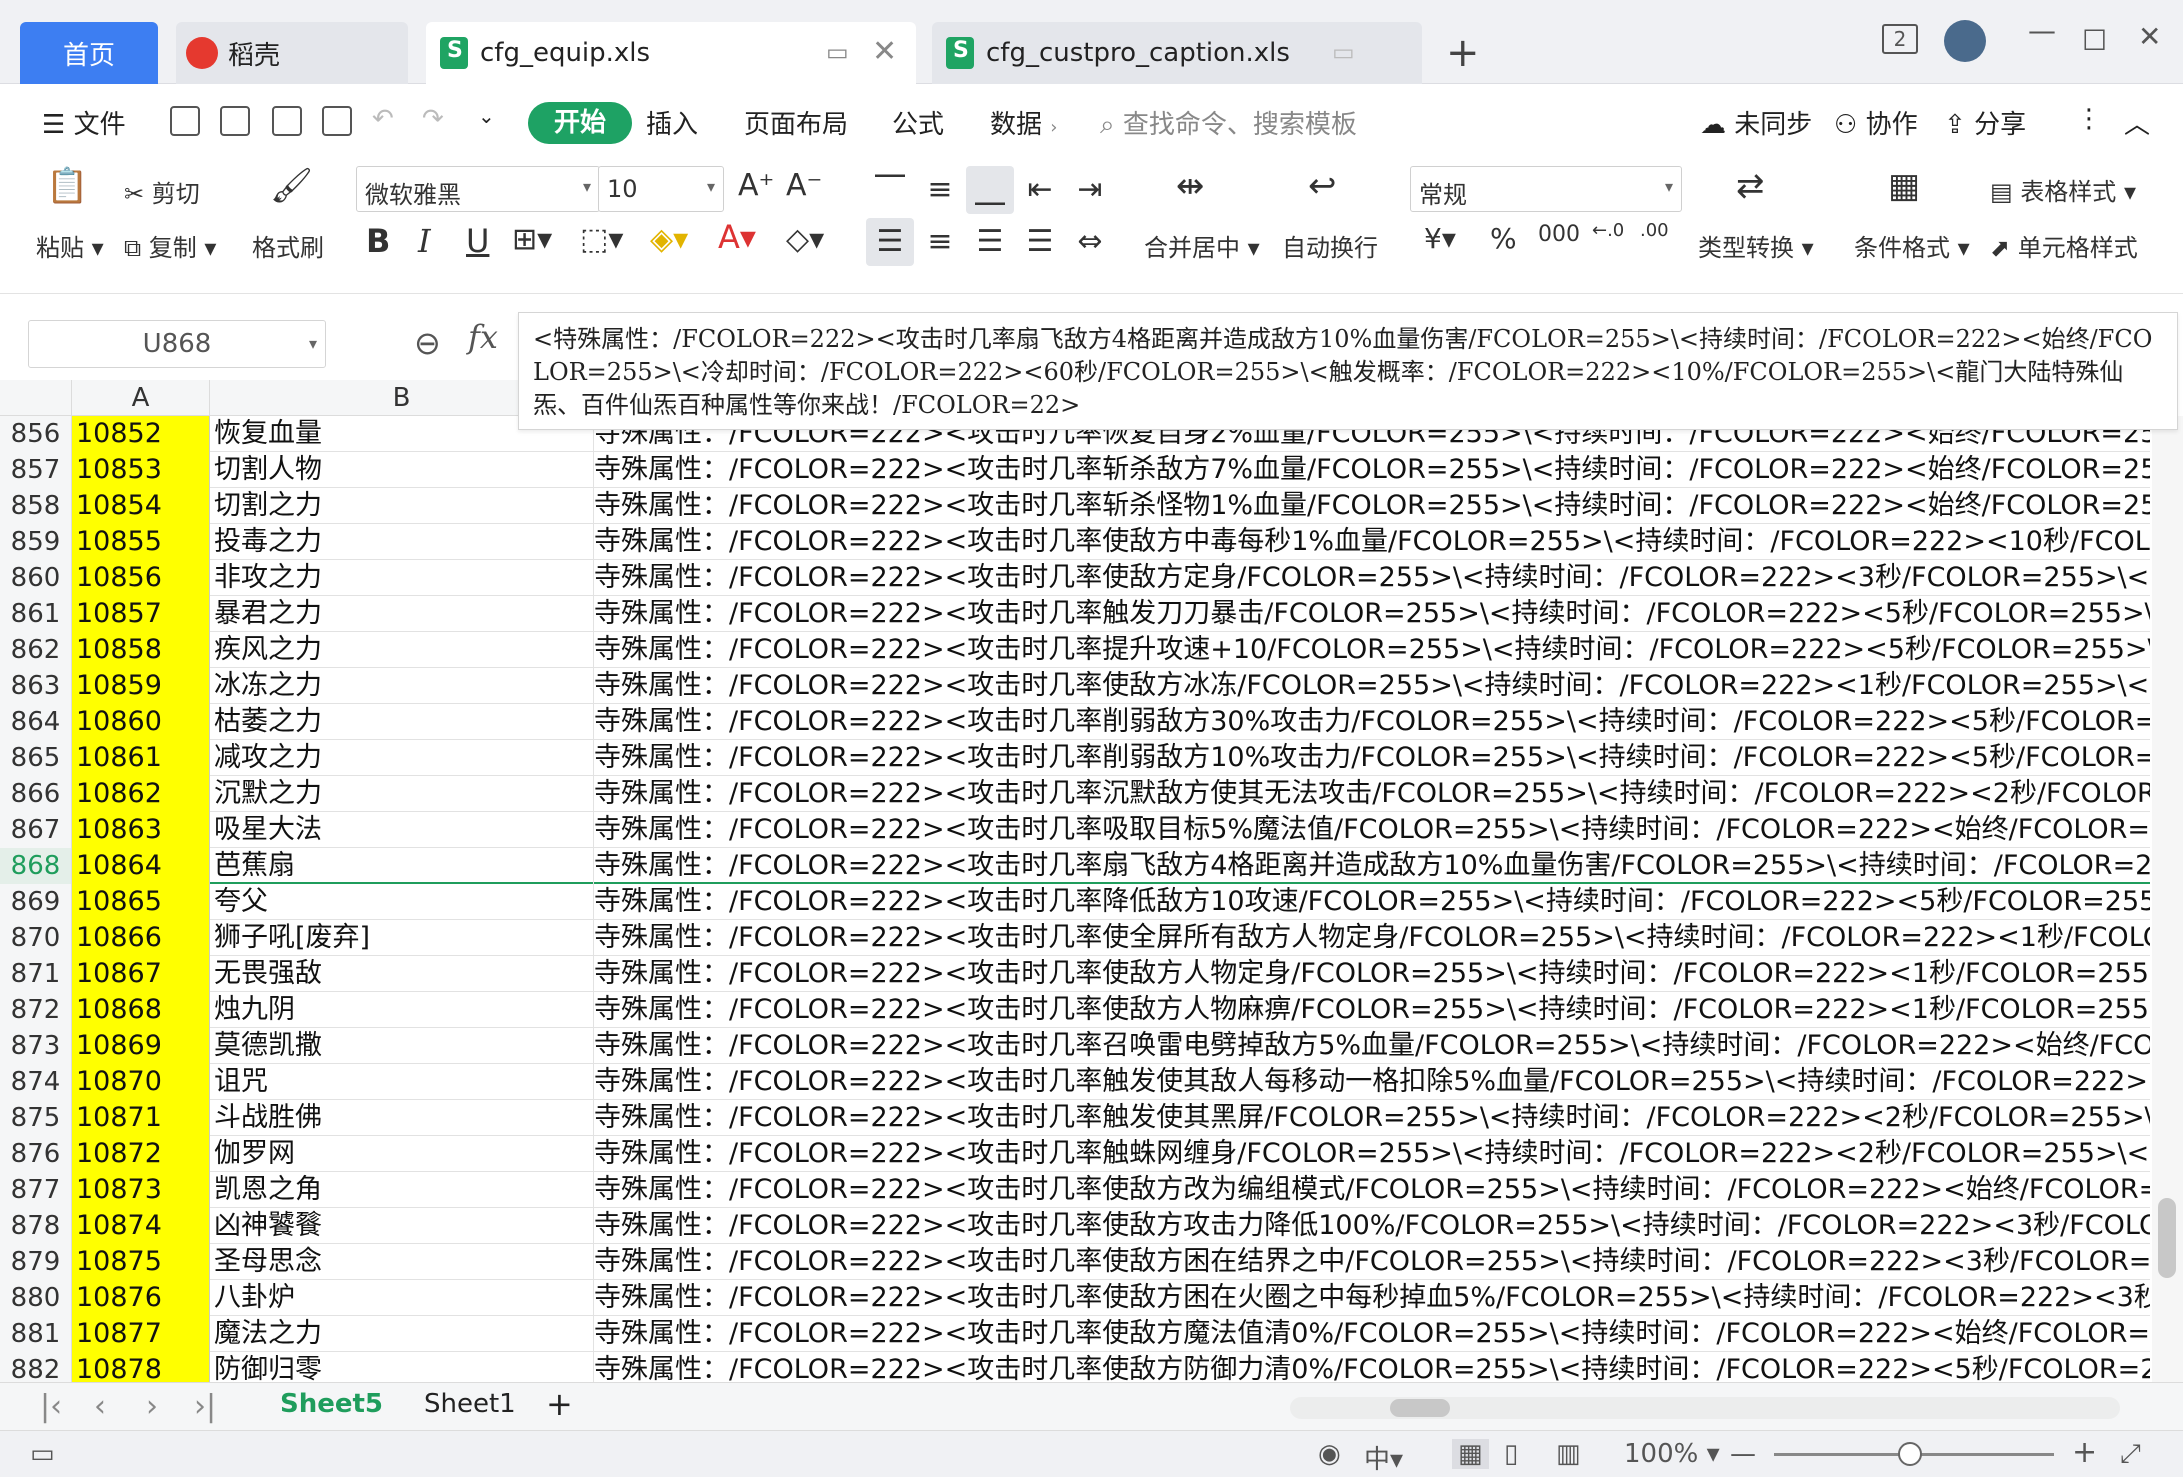  Describe the element at coordinates (36, 470) in the screenshot. I see `row-header: 857` at that location.